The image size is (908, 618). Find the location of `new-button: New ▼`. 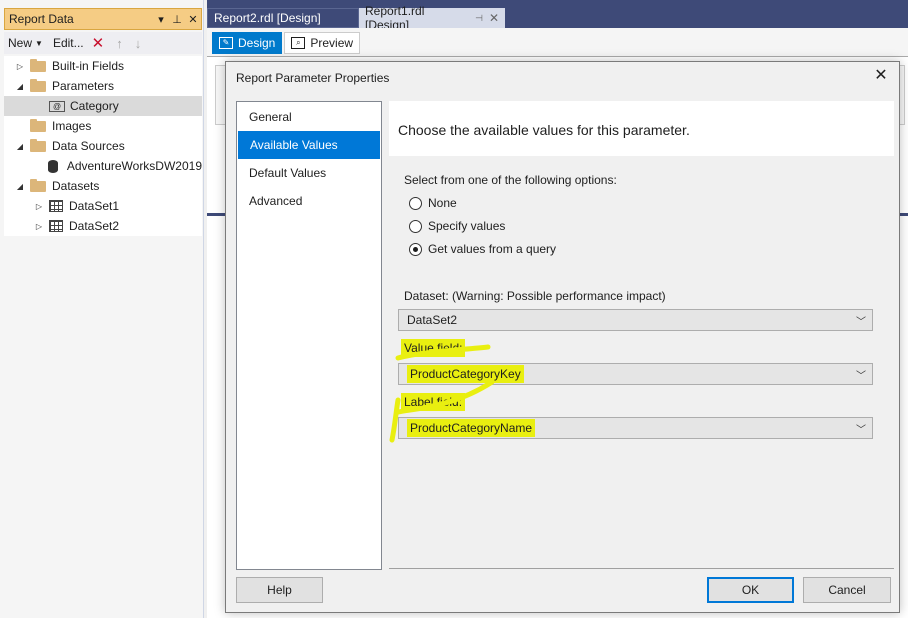

new-button: New ▼ is located at coordinates (25, 43).